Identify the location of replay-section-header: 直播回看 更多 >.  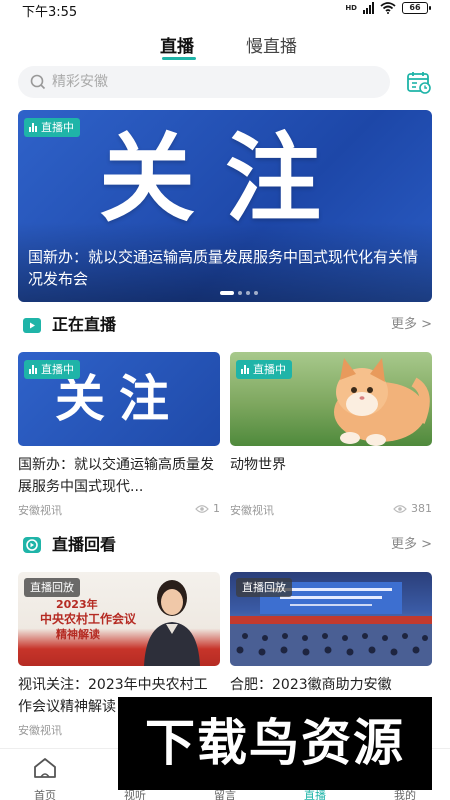
(225, 545).